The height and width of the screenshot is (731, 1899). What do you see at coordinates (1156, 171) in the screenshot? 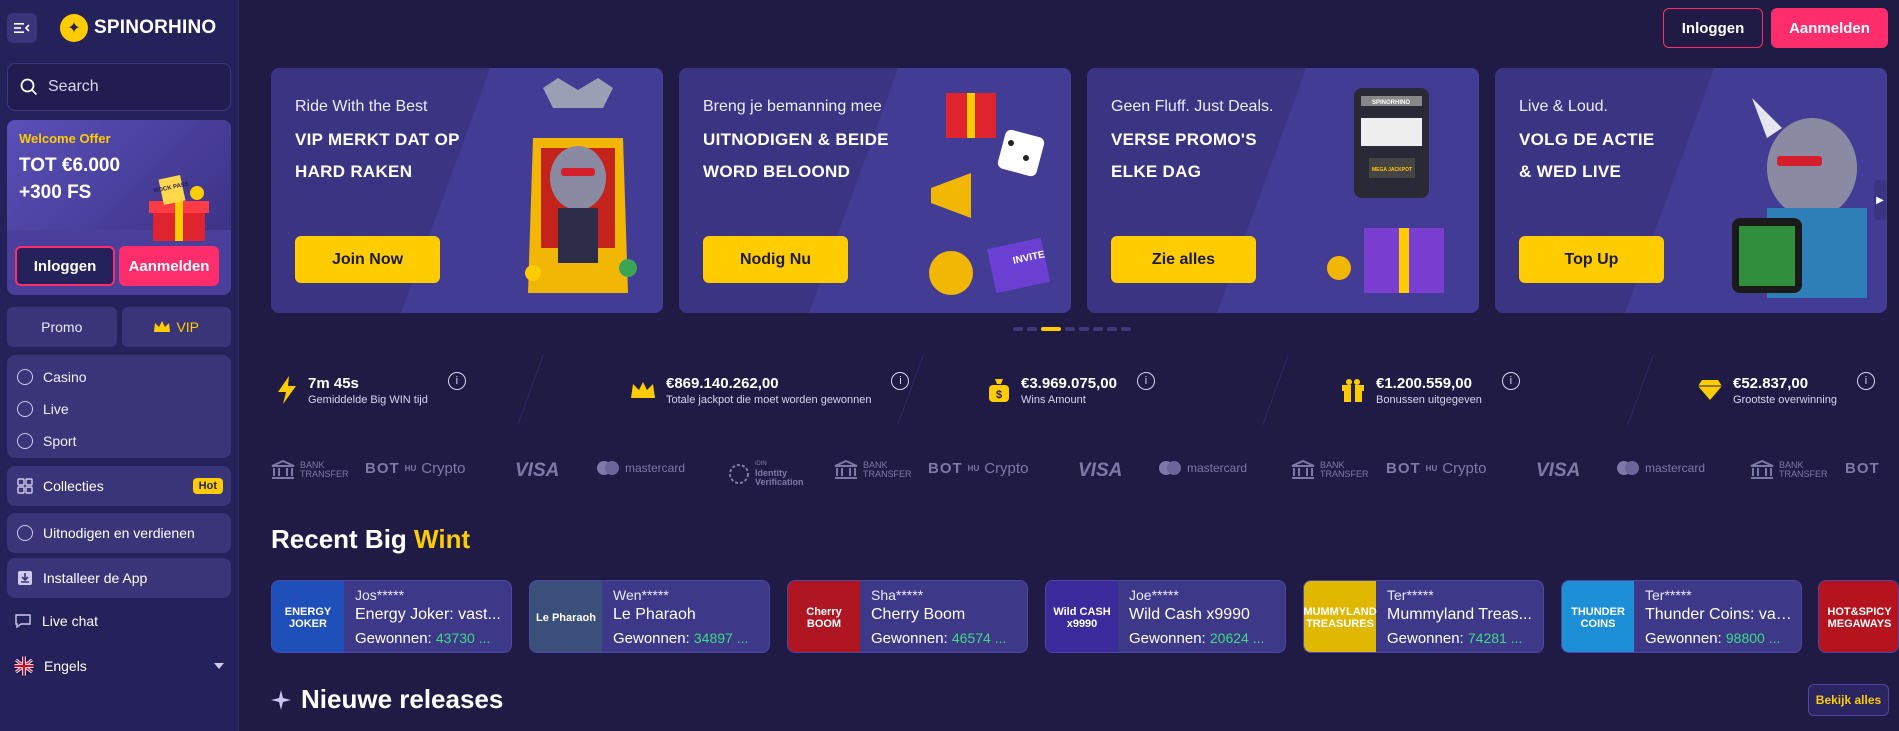
I see `banner-headline-line2: ELKE DAG` at bounding box center [1156, 171].